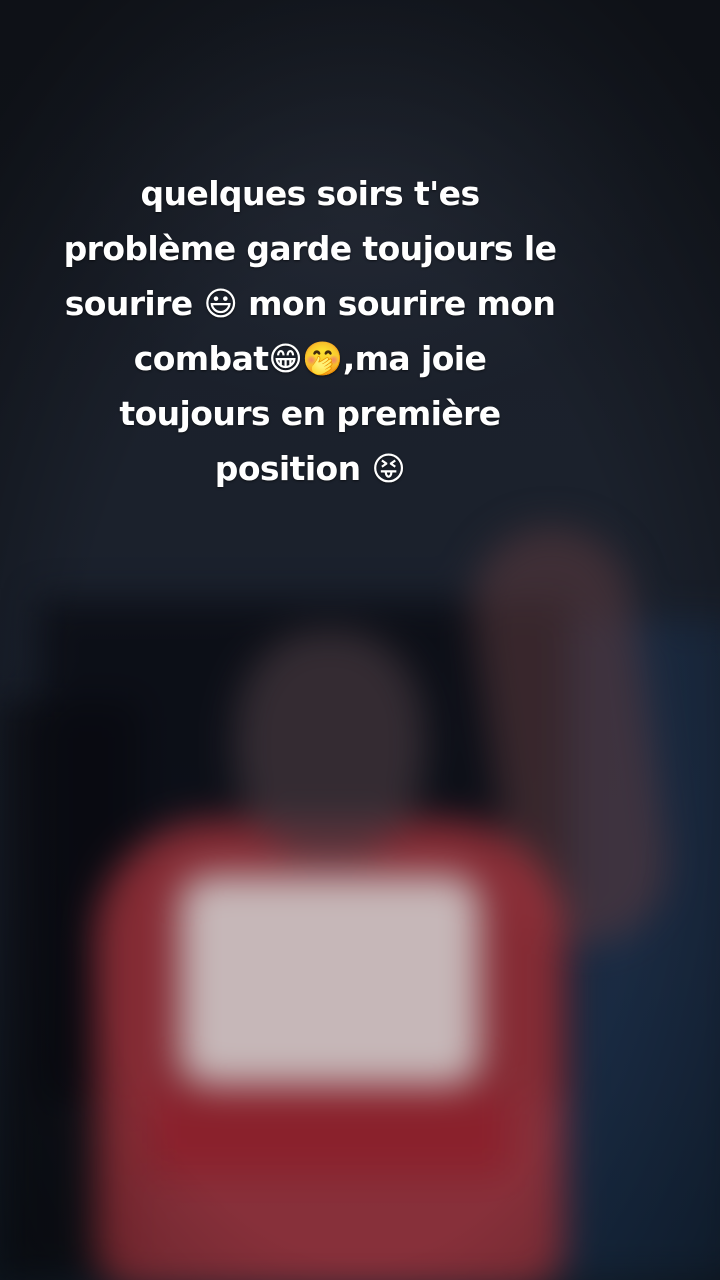  Describe the element at coordinates (310, 358) in the screenshot. I see `caption-line-4: combat😁🤭,ma joie` at that location.